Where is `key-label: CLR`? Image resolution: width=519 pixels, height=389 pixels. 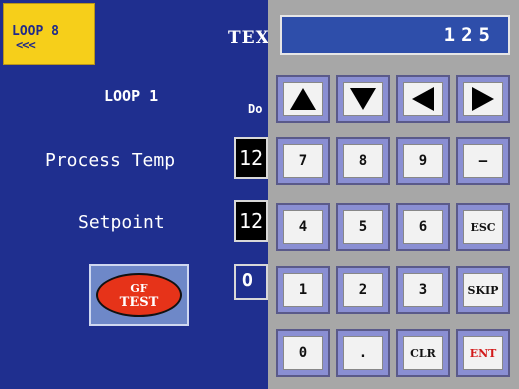 key-label: CLR is located at coordinates (423, 353).